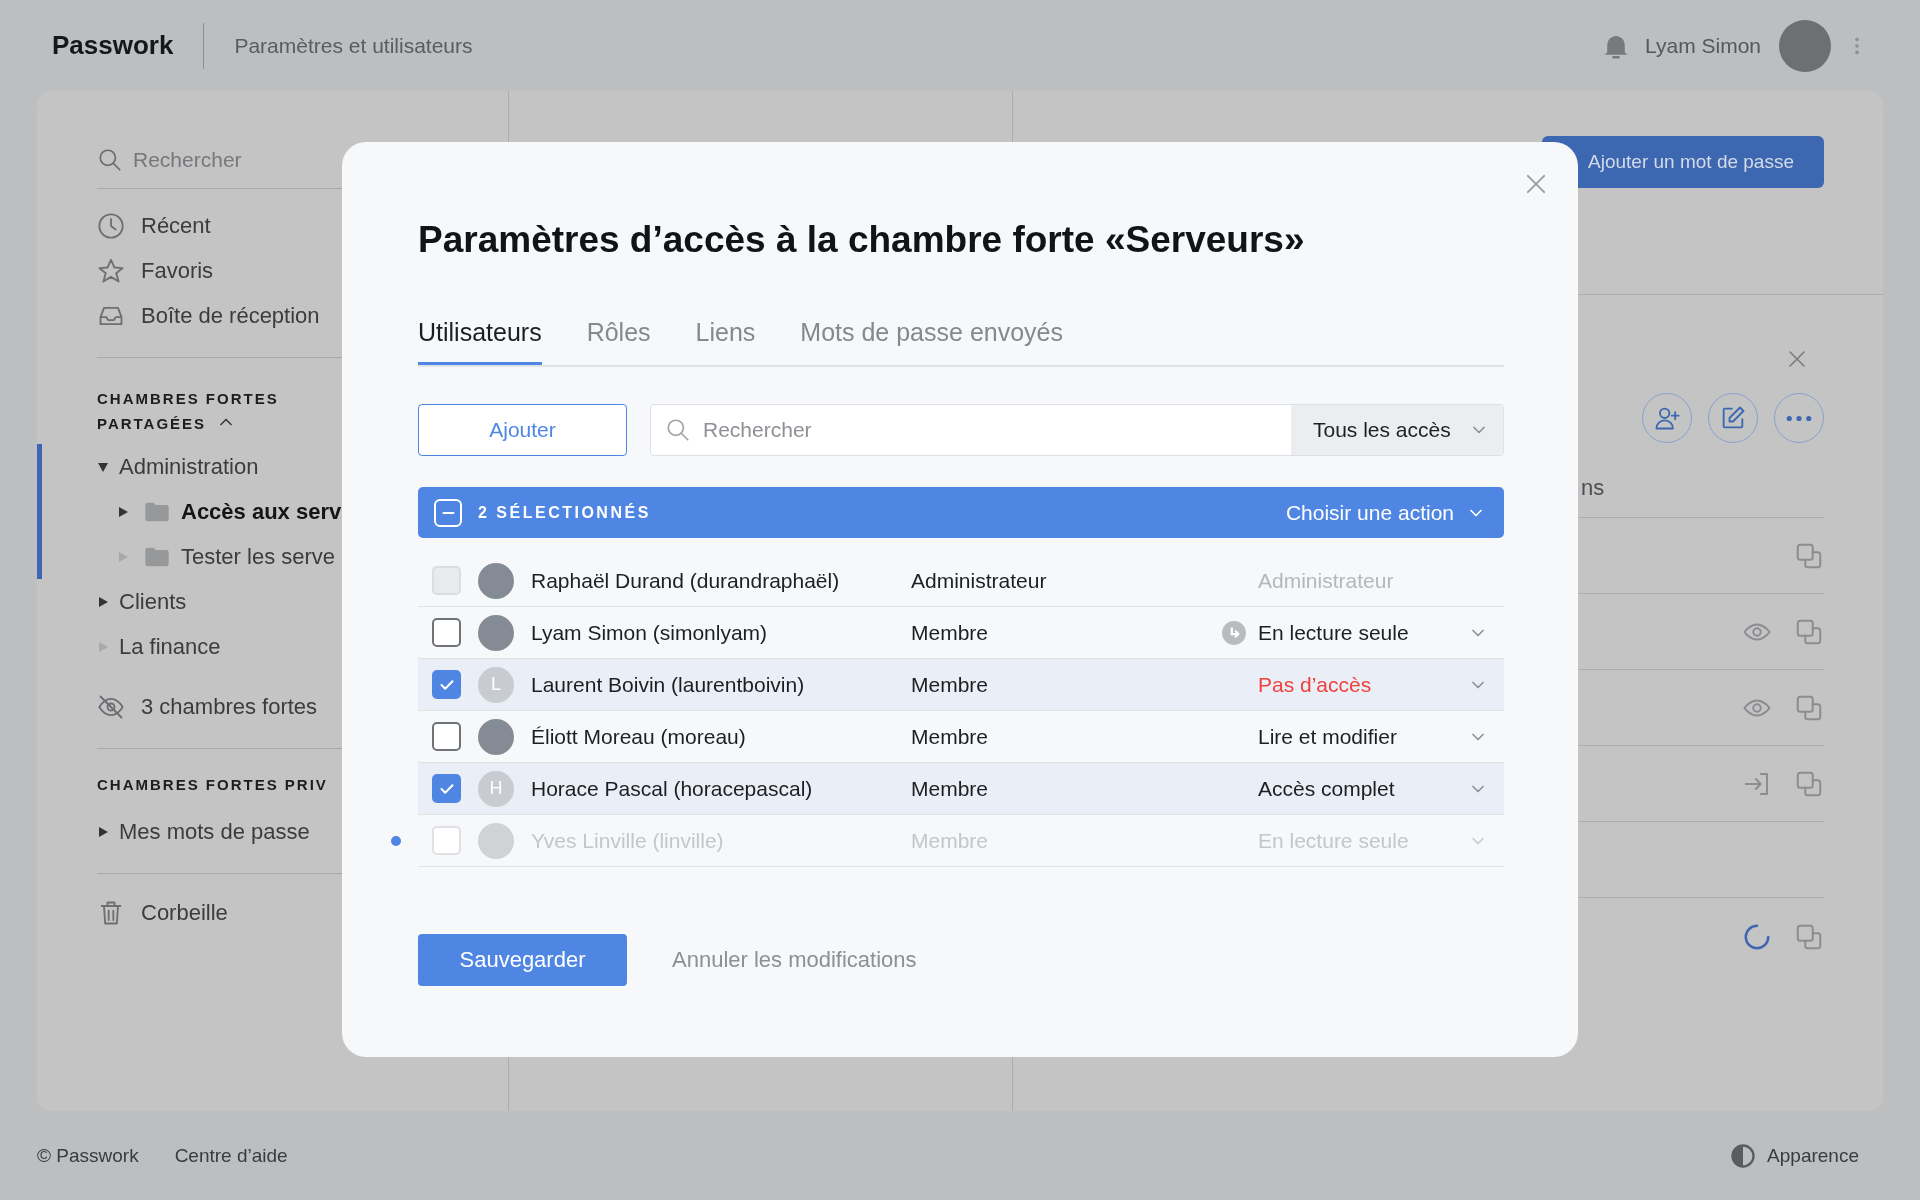  Describe the element at coordinates (177, 270) in the screenshot. I see `nav-item: Favoris` at that location.